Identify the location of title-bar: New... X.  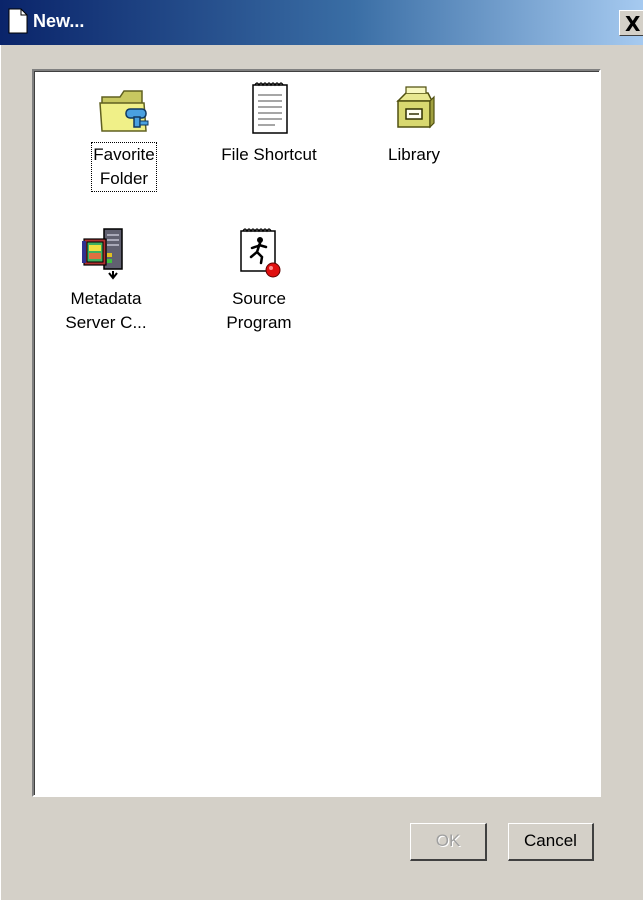
(321, 22).